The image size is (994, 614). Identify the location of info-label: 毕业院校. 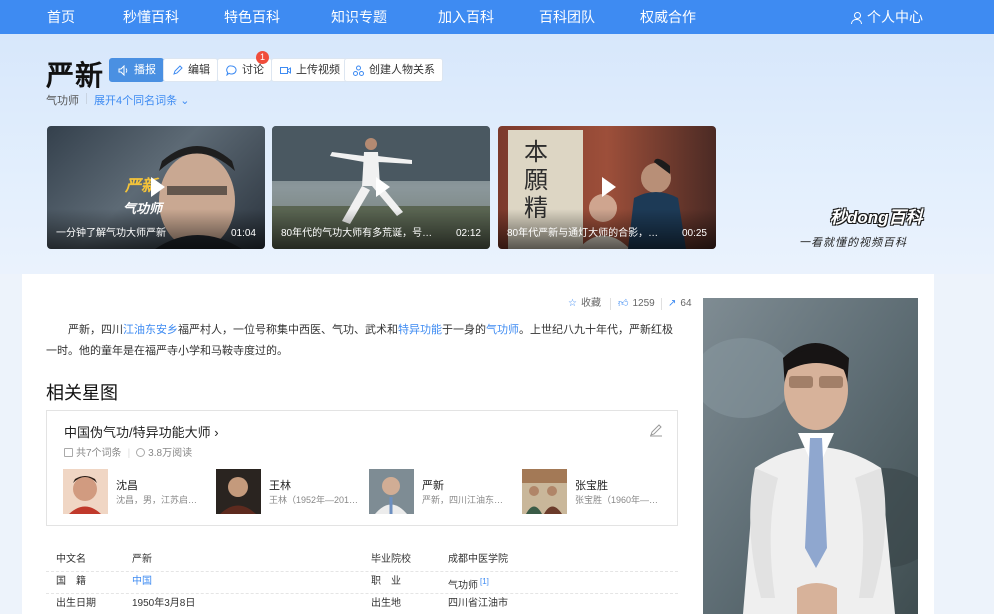
(391, 559).